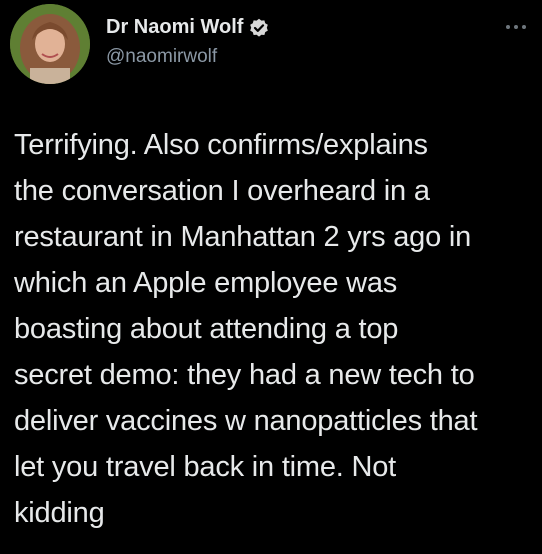 This screenshot has width=542, height=554. I want to click on verified-badge-icon, so click(259, 28).